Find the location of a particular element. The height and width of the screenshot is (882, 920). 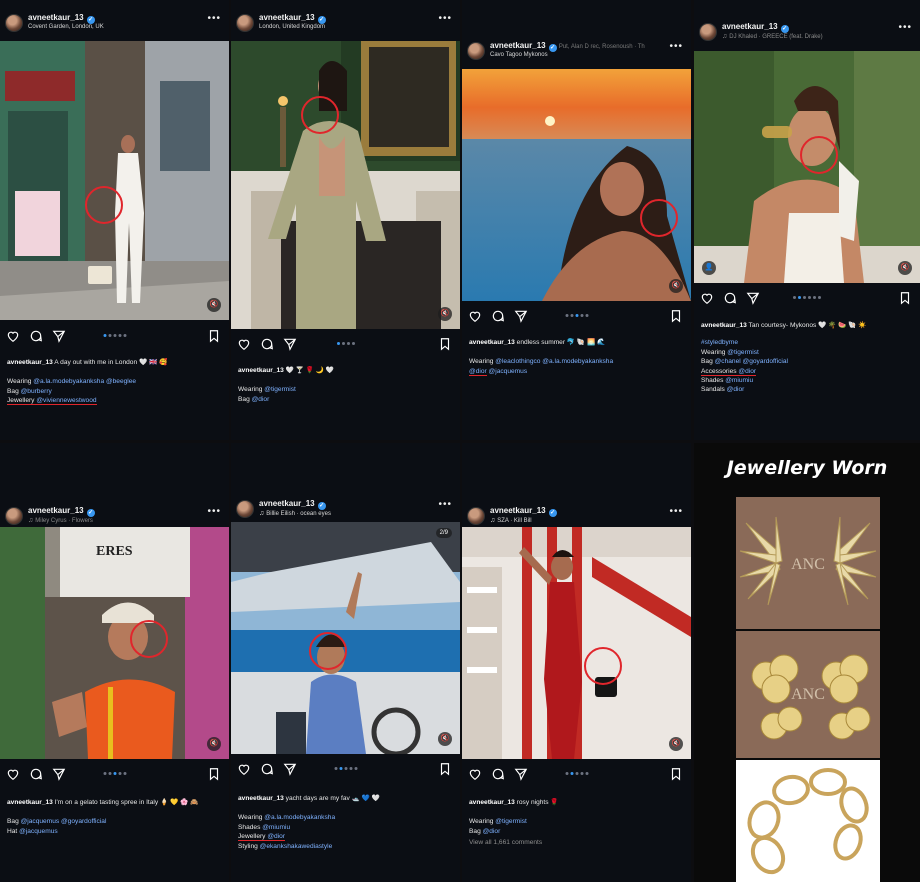

music-label: ♫ Miley Cyrus · Flowers is located at coordinates (60, 520).